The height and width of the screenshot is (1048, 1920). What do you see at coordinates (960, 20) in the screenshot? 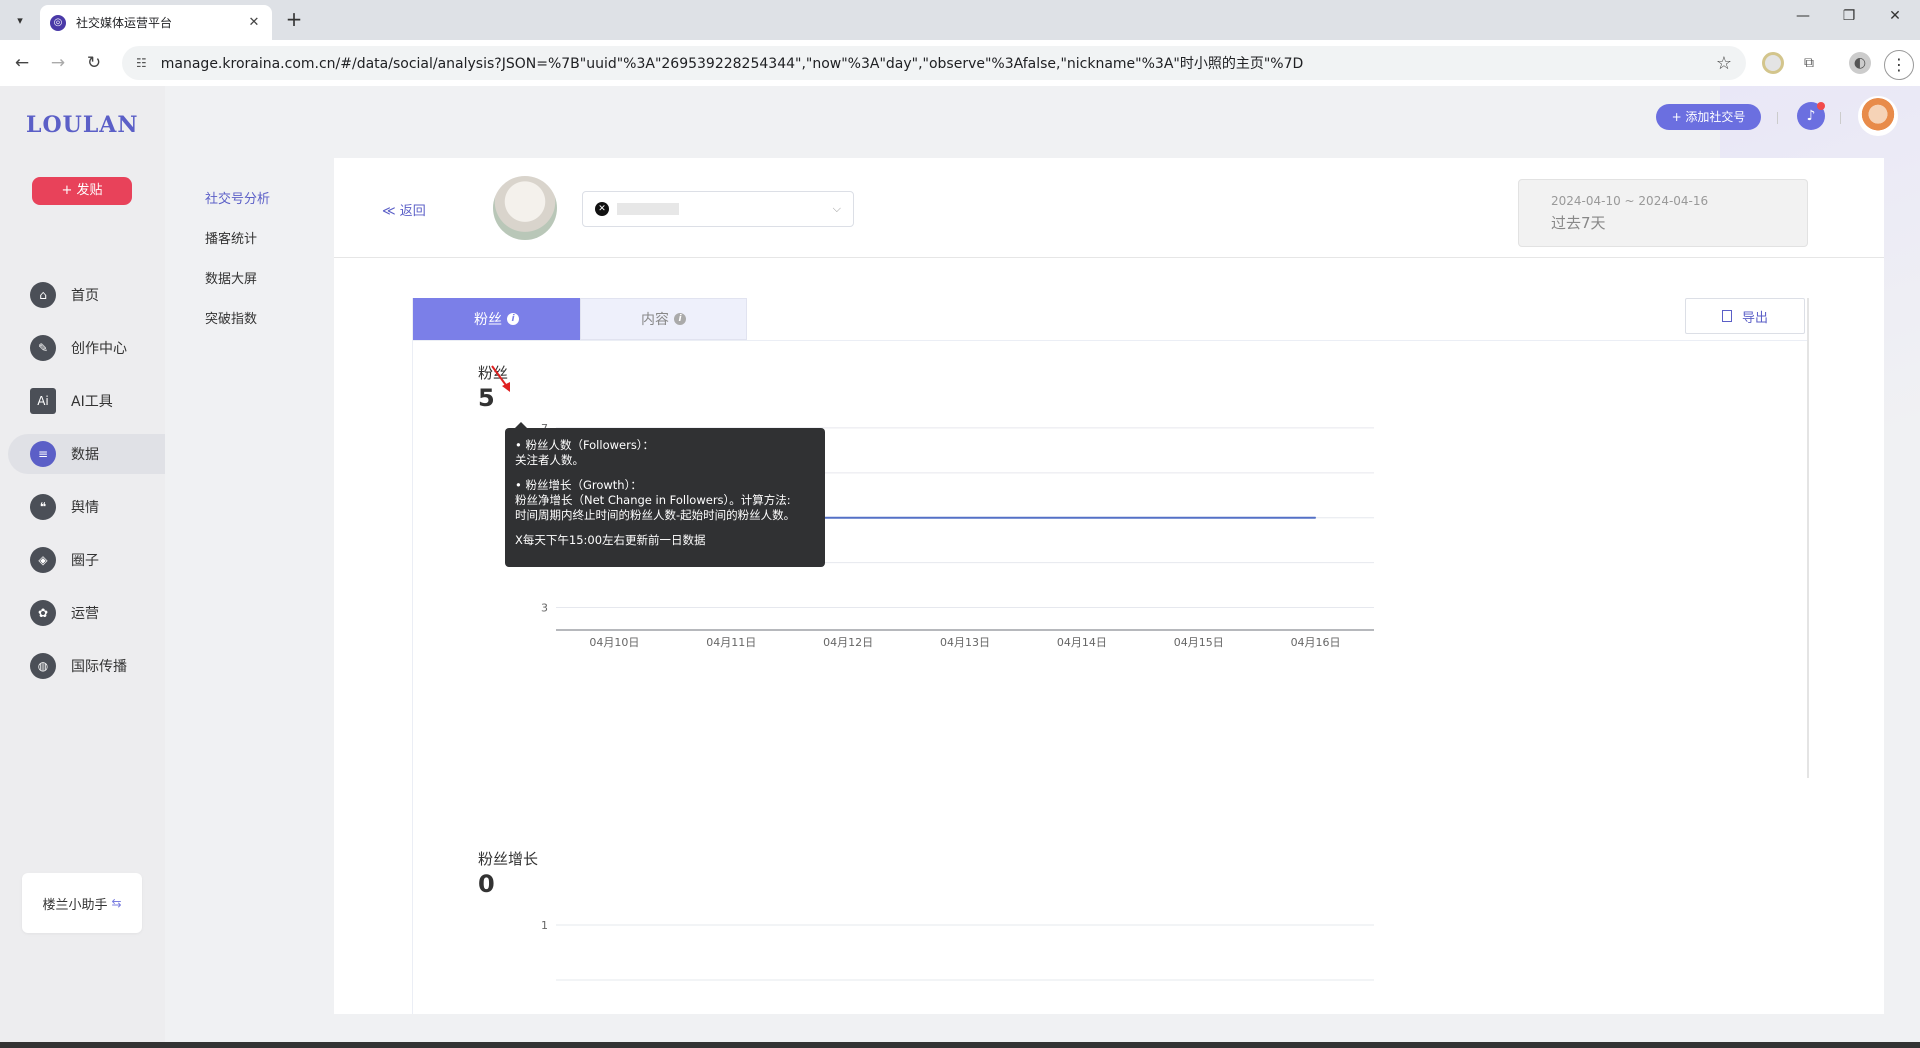
I see `browser-tab-bar: ▾ ◎ 社交媒体运营平台 ✕ + — ❐ ✕` at bounding box center [960, 20].